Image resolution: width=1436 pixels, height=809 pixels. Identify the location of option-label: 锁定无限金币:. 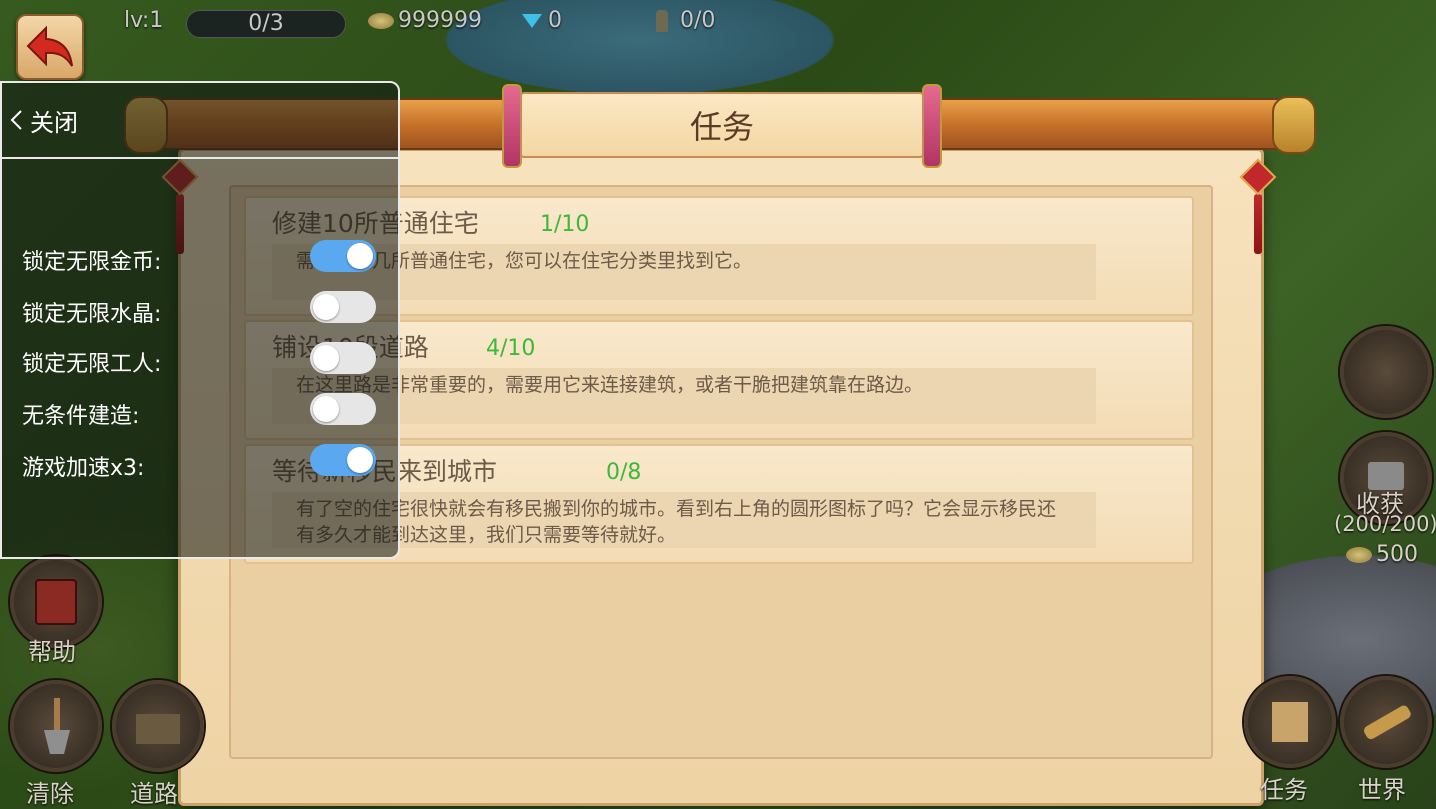
(92, 262).